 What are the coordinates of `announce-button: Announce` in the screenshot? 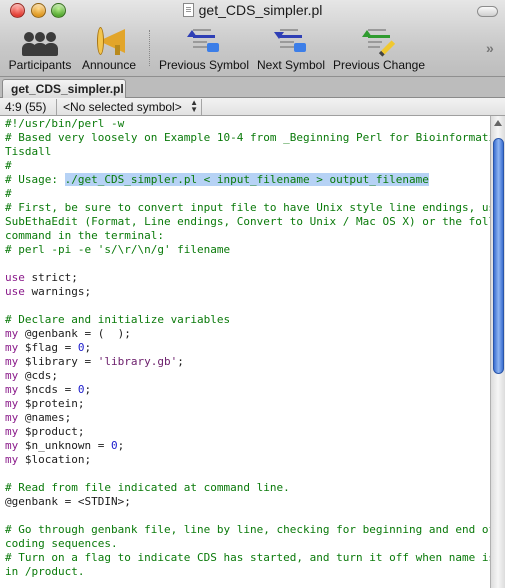 It's located at (109, 48).